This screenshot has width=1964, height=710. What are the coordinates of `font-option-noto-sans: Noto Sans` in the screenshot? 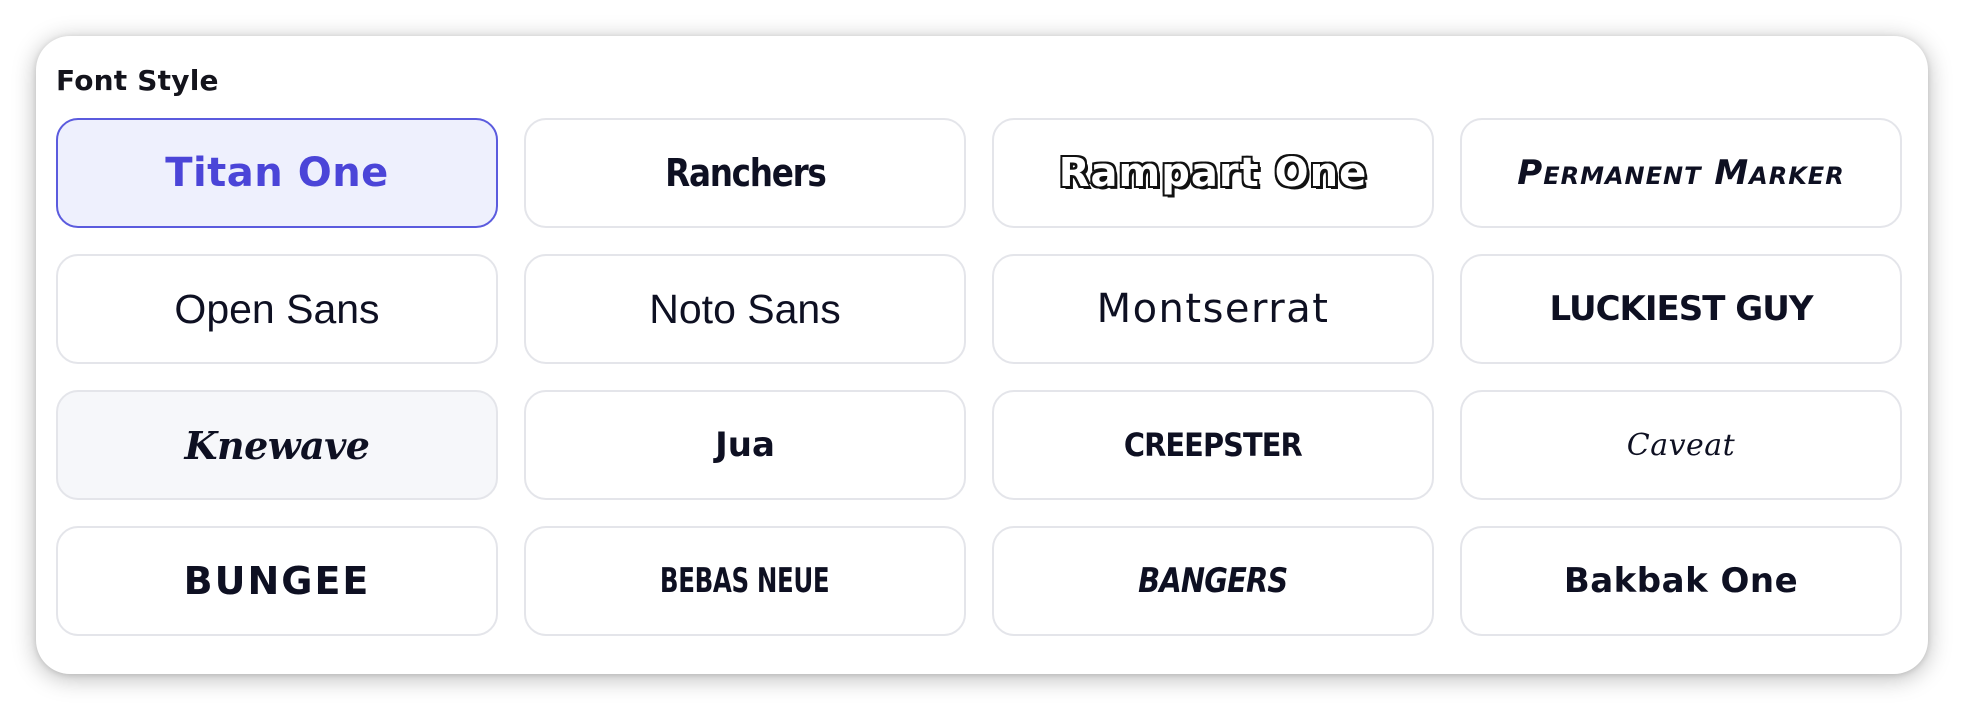 It's located at (745, 309).